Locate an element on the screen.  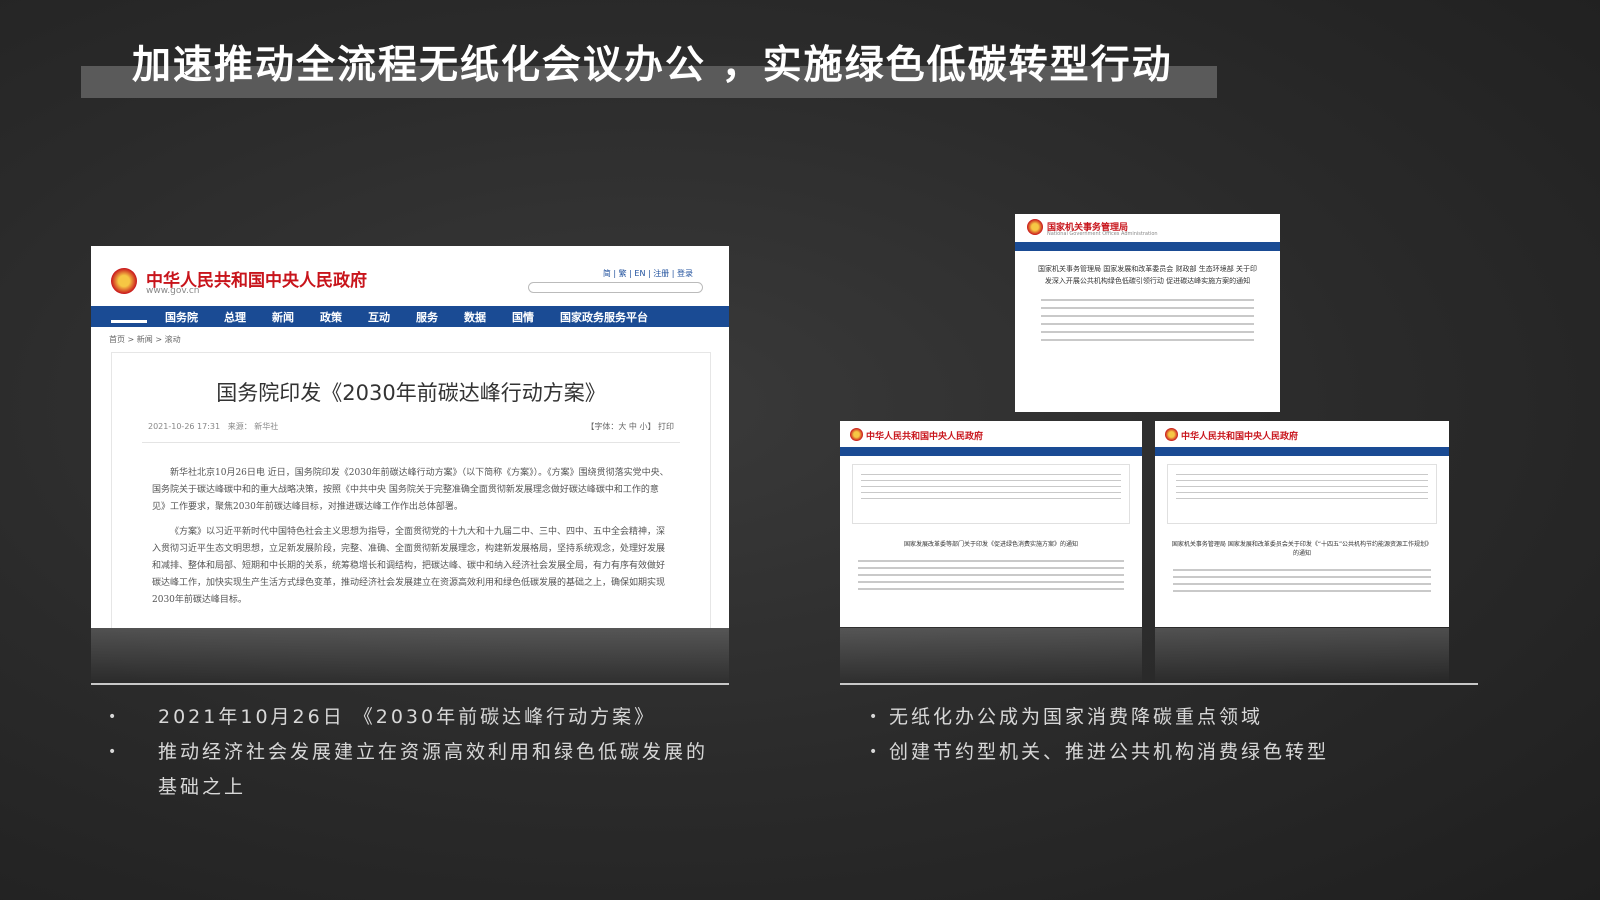
article-title: 国务院印发《2030年前碳达峰行动方案》 is located at coordinates (411, 393).